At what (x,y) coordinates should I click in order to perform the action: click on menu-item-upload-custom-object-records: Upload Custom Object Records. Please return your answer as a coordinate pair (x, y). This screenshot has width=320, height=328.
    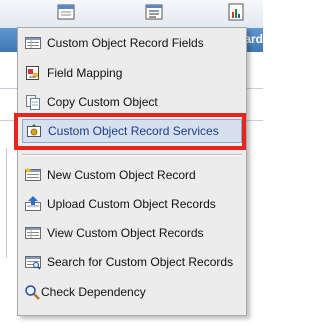
    Looking at the image, I should click on (132, 204).